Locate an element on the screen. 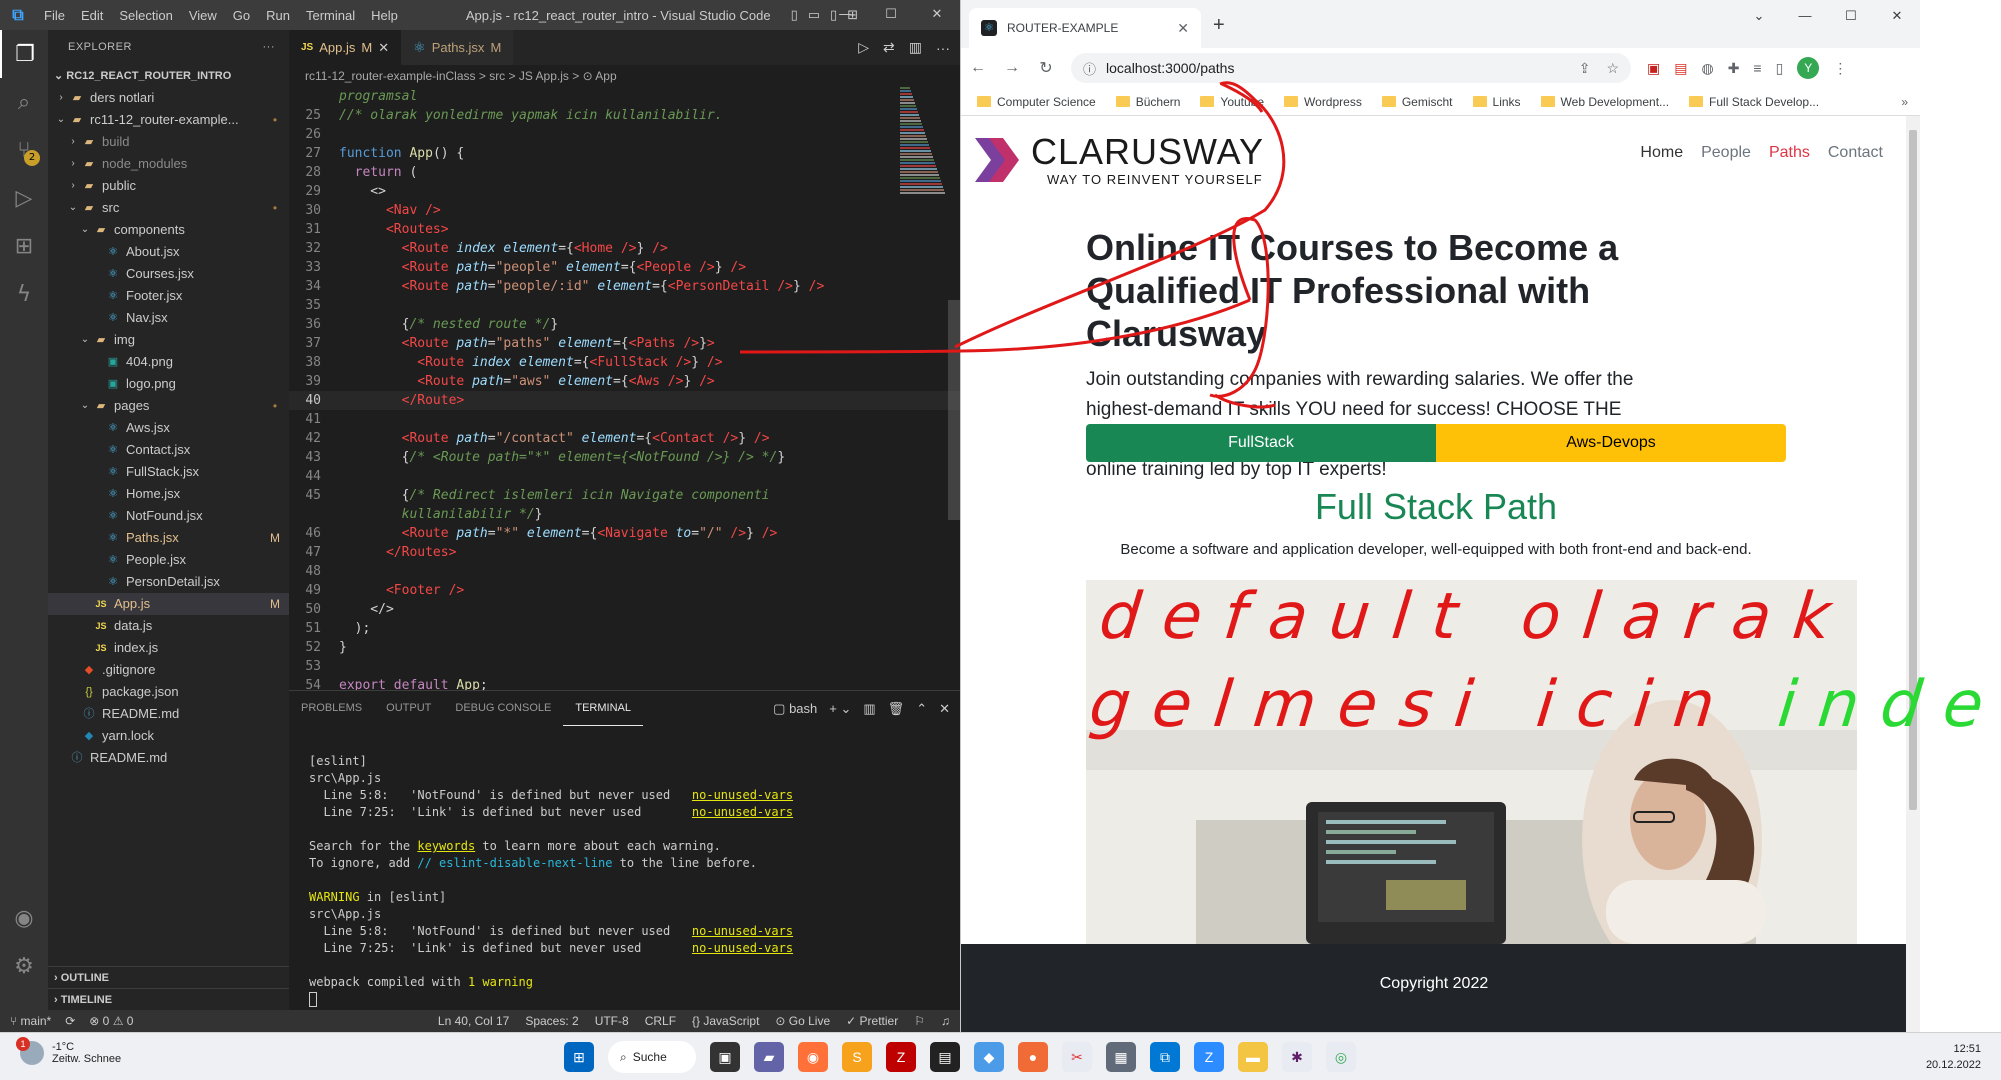  app-icon: ◆ is located at coordinates (989, 1057).